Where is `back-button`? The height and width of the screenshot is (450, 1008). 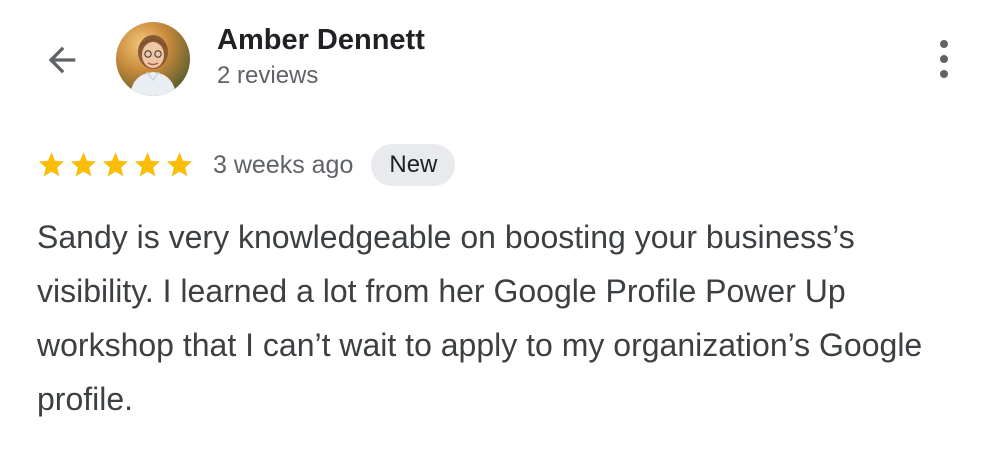
back-button is located at coordinates (62, 60).